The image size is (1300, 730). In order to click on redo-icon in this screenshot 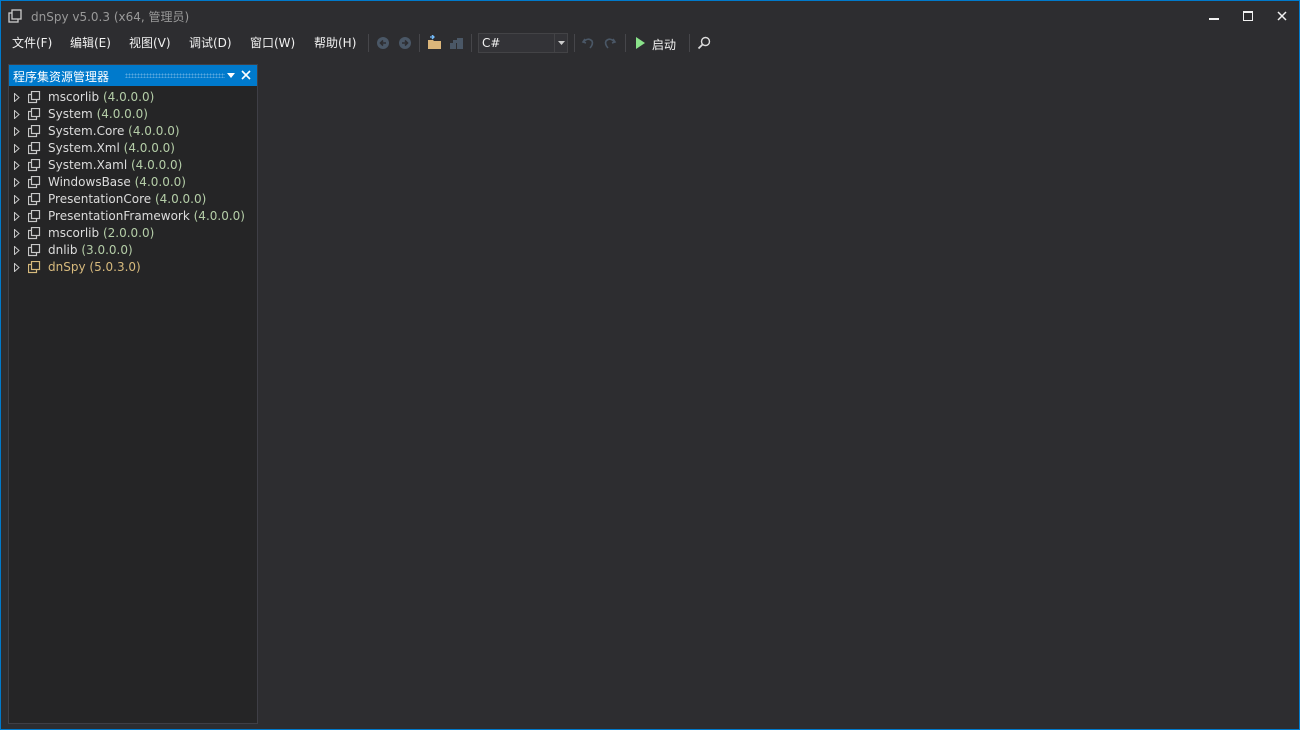, I will do `click(610, 43)`.